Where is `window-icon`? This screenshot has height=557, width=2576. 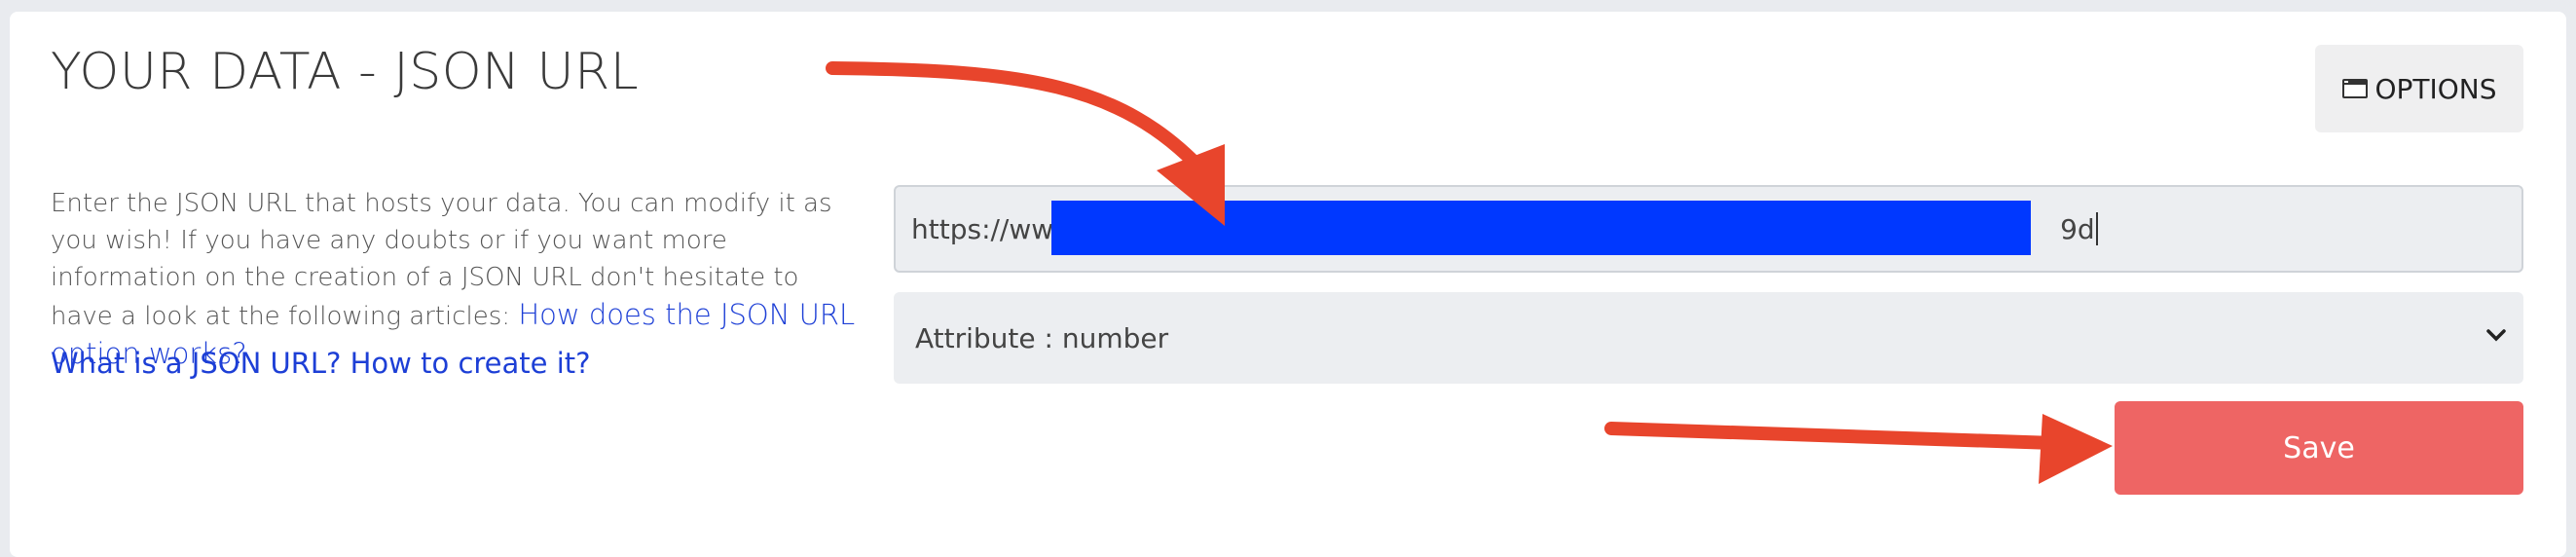 window-icon is located at coordinates (2355, 88).